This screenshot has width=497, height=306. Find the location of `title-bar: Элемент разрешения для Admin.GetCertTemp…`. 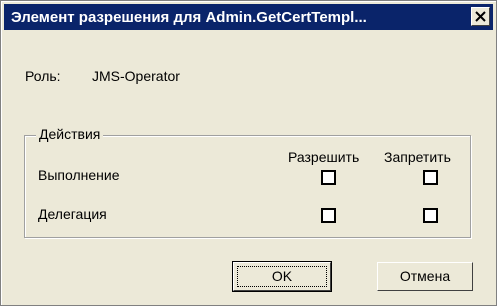

title-bar: Элемент разрешения для Admin.GetCertTemp… is located at coordinates (248, 17).